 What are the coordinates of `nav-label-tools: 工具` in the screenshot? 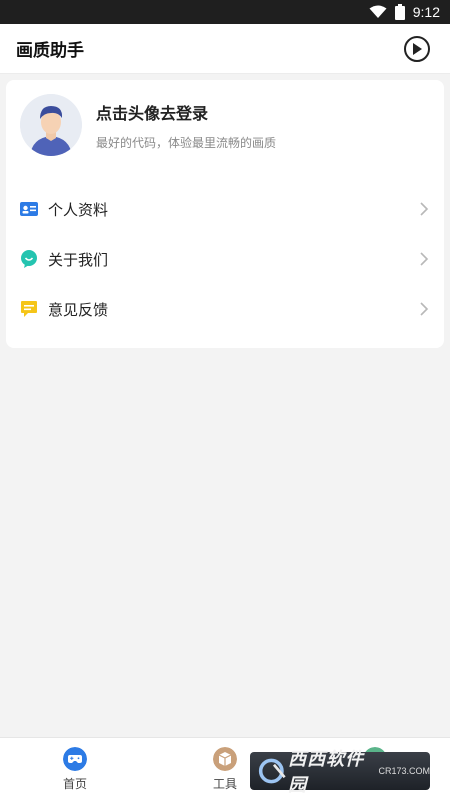 It's located at (224, 783).